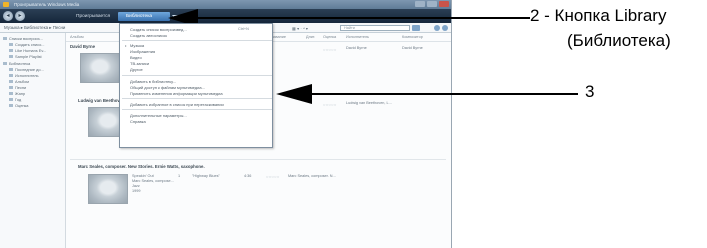 Image resolution: width=707 pixels, height=248 pixels. What do you see at coordinates (445, 28) in the screenshot?
I see `layout-icon` at bounding box center [445, 28].